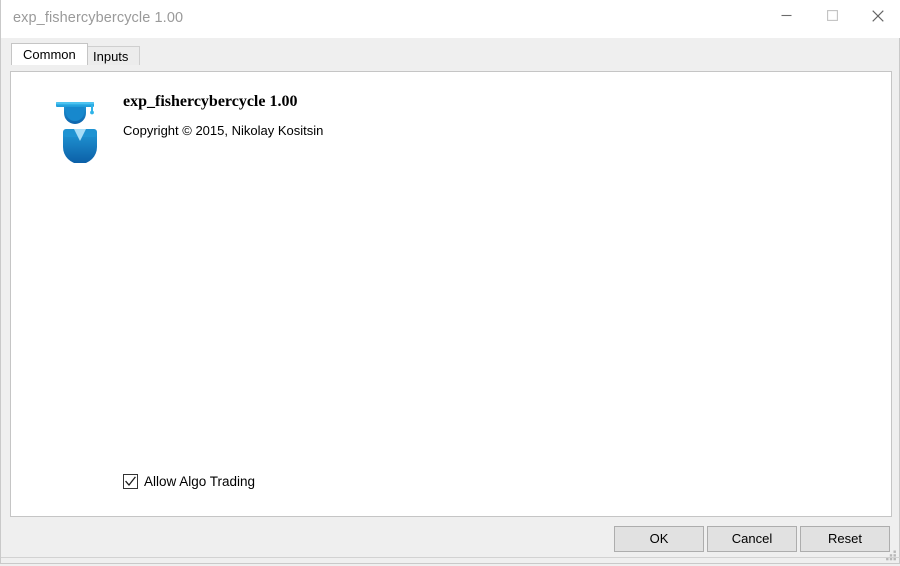  Describe the element at coordinates (752, 539) in the screenshot. I see `cancel-button: Cancel` at that location.